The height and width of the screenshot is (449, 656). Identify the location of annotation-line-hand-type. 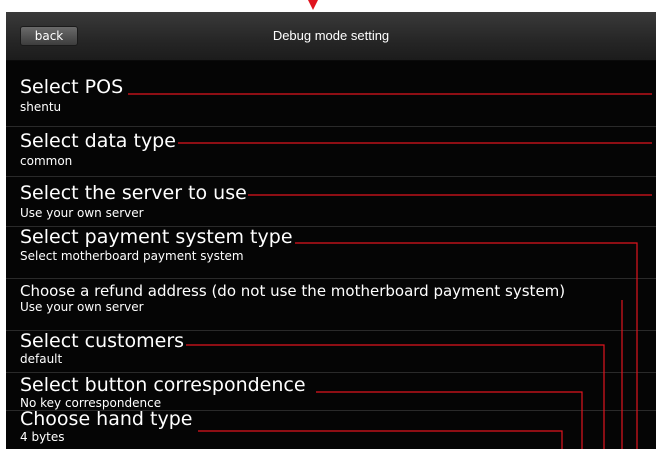
(380, 439).